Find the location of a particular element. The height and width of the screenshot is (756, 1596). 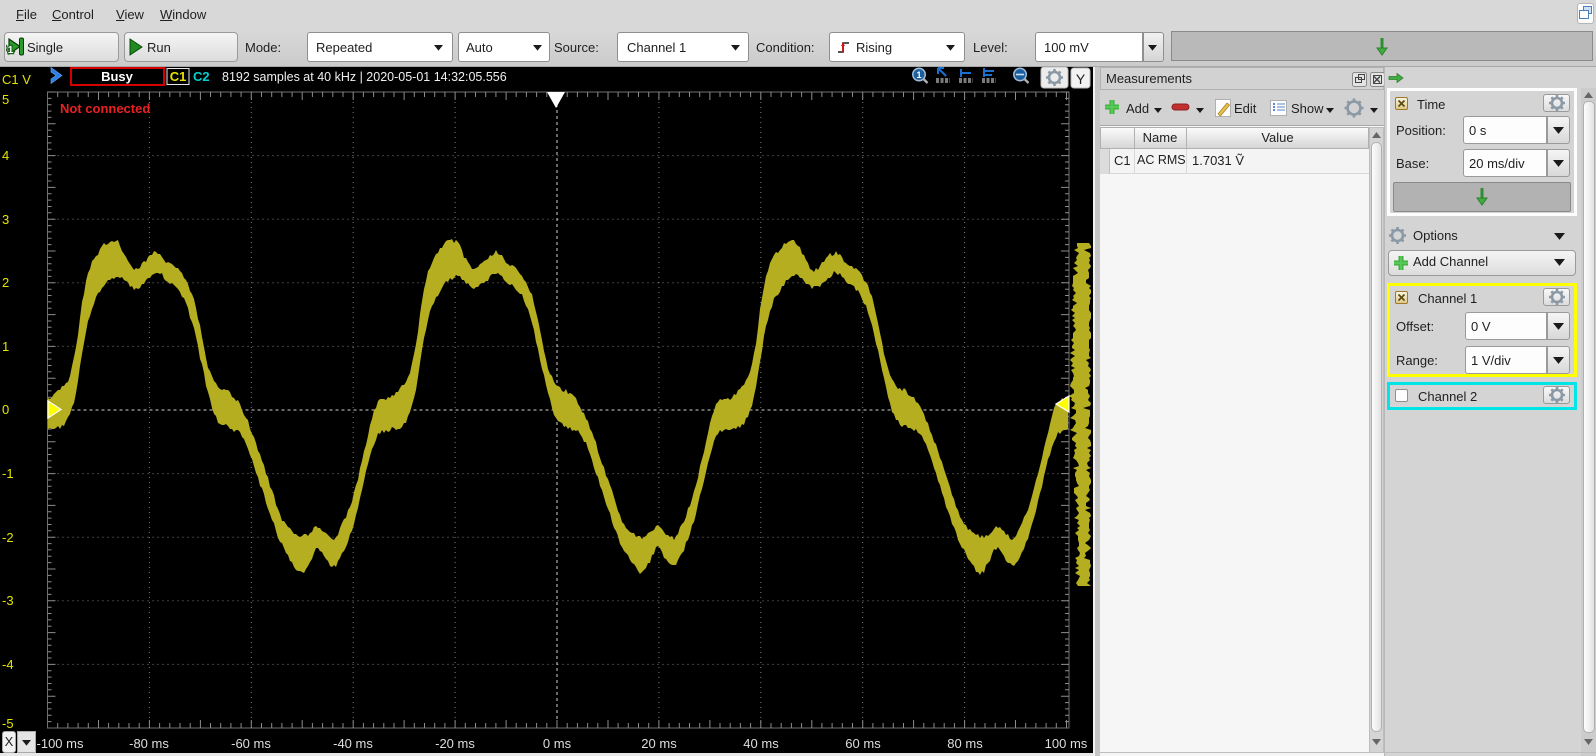

svg-text: Edit is located at coordinates (1245, 108).